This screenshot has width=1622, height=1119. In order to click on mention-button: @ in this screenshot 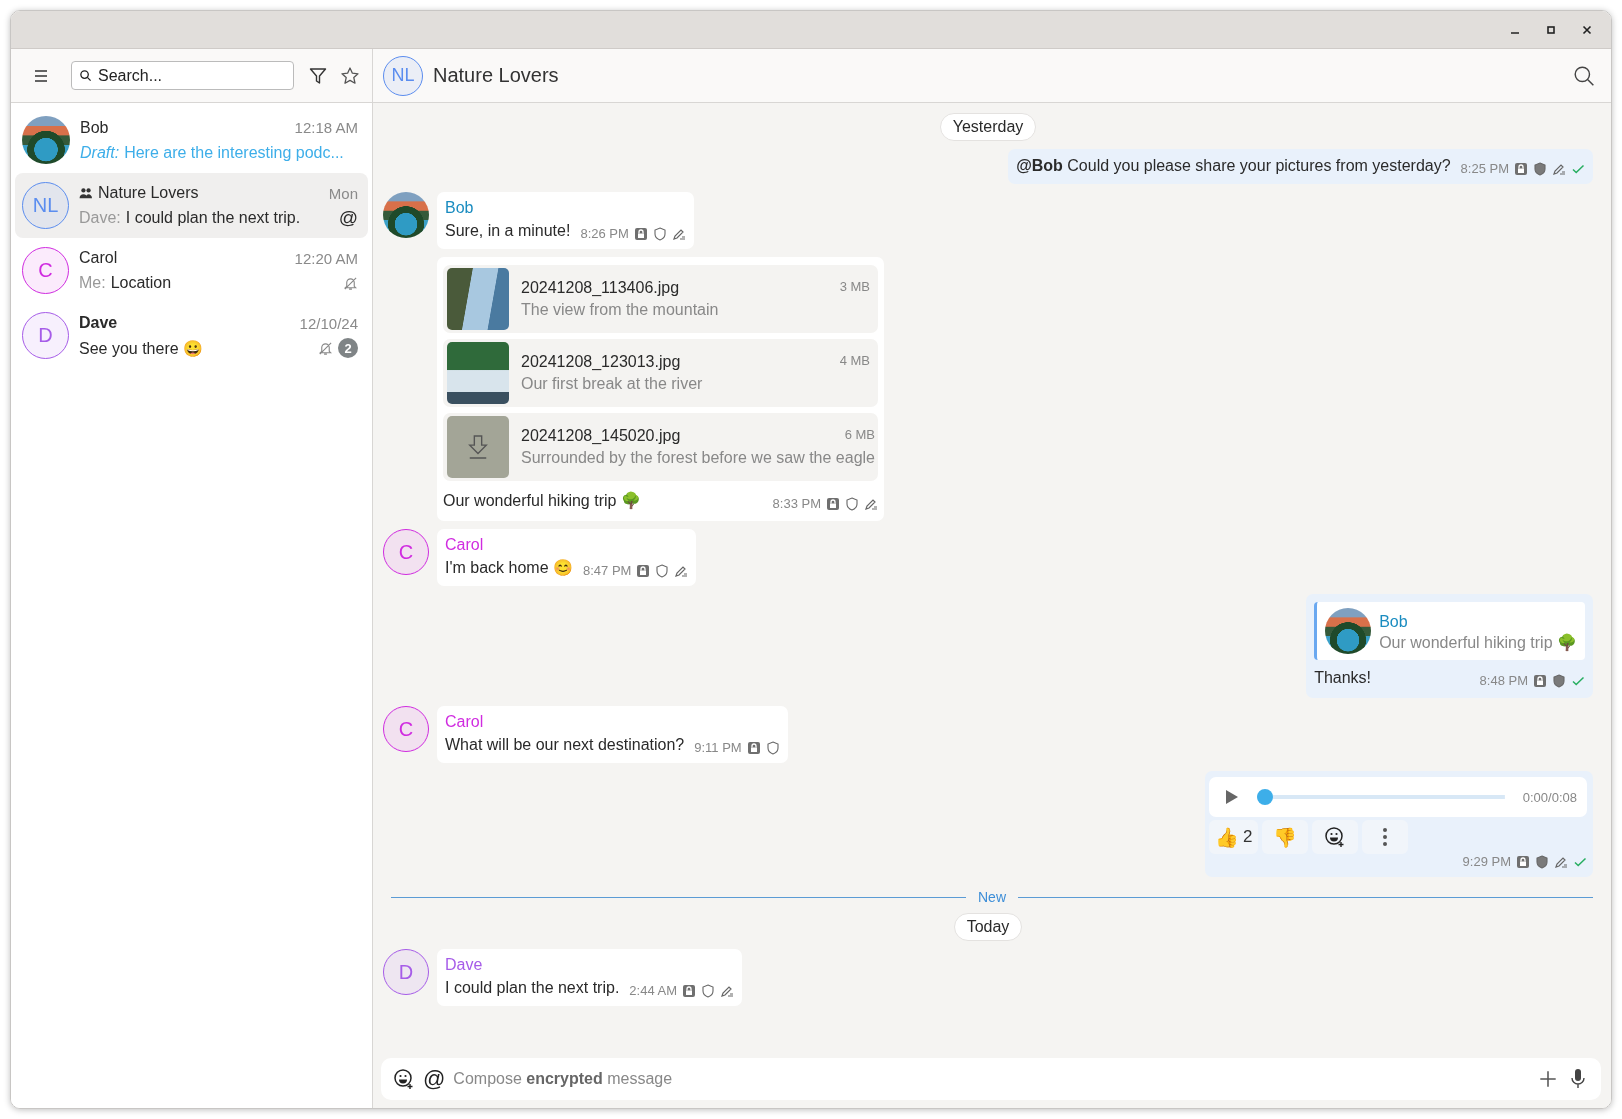, I will do `click(434, 1079)`.